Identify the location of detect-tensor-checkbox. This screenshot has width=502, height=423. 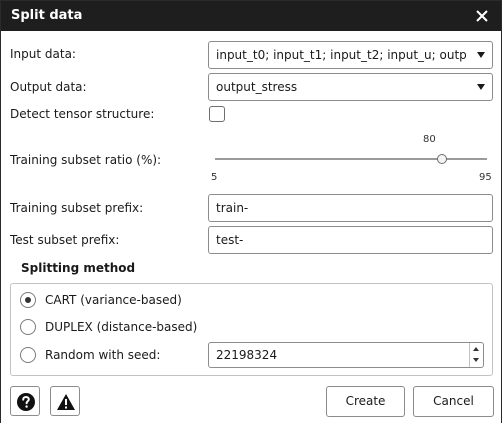
(217, 114).